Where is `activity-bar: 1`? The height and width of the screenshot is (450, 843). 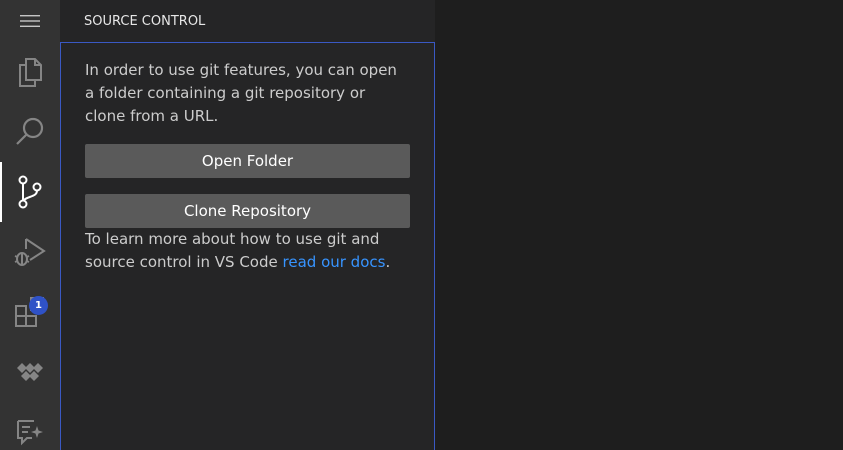 activity-bar: 1 is located at coordinates (30, 225).